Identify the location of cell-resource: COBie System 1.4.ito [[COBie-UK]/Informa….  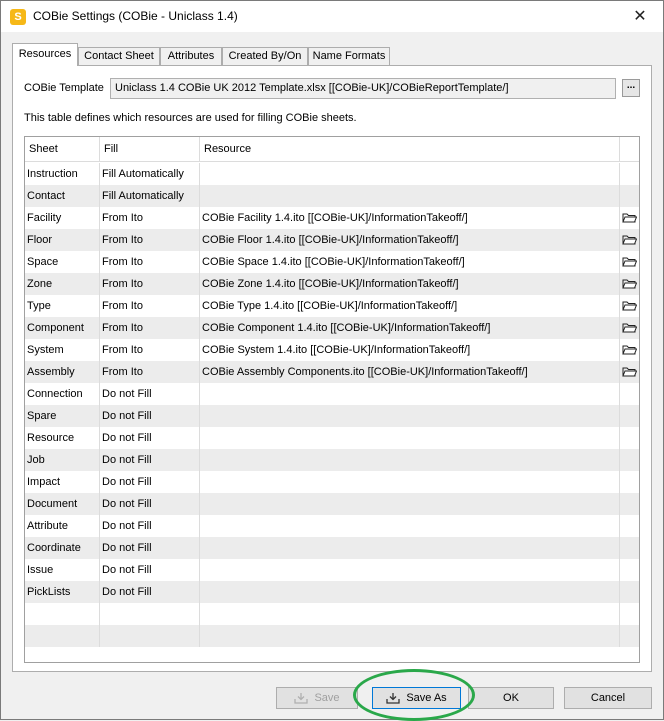
(410, 350).